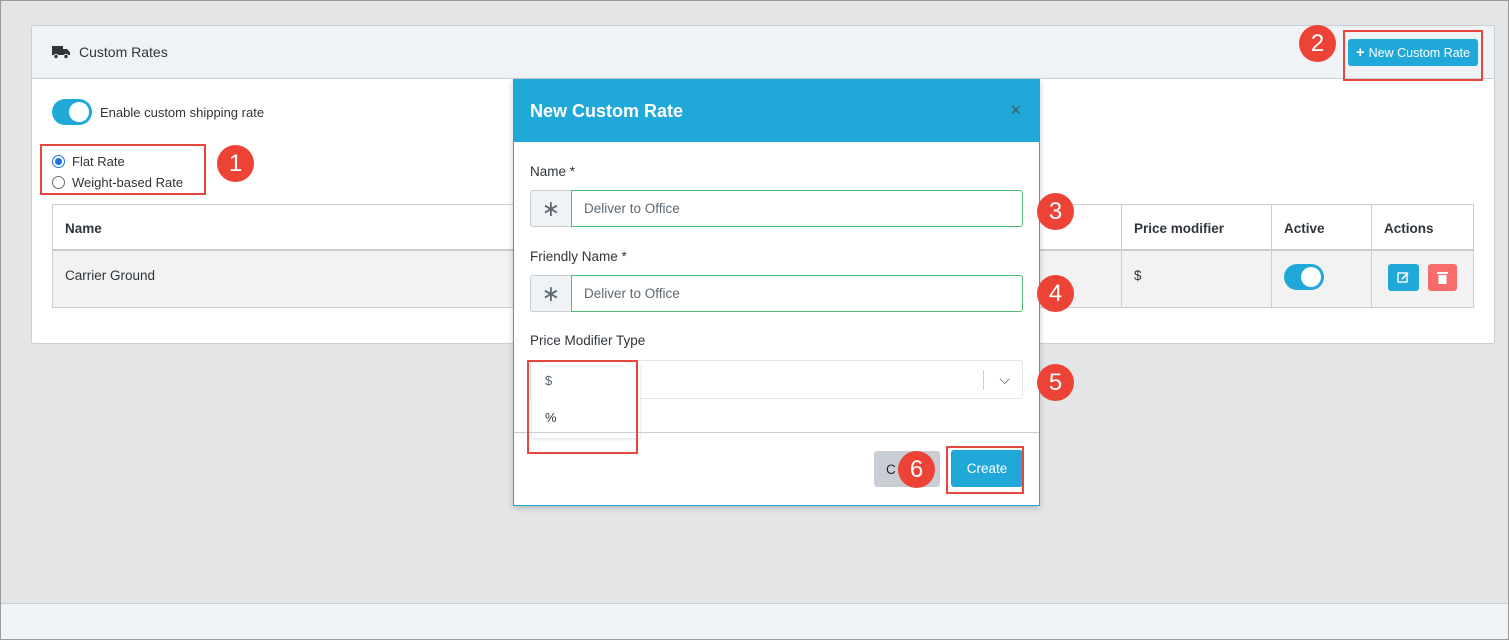 The width and height of the screenshot is (1509, 640). What do you see at coordinates (776, 468) in the screenshot?
I see `modal-footer: C Create` at bounding box center [776, 468].